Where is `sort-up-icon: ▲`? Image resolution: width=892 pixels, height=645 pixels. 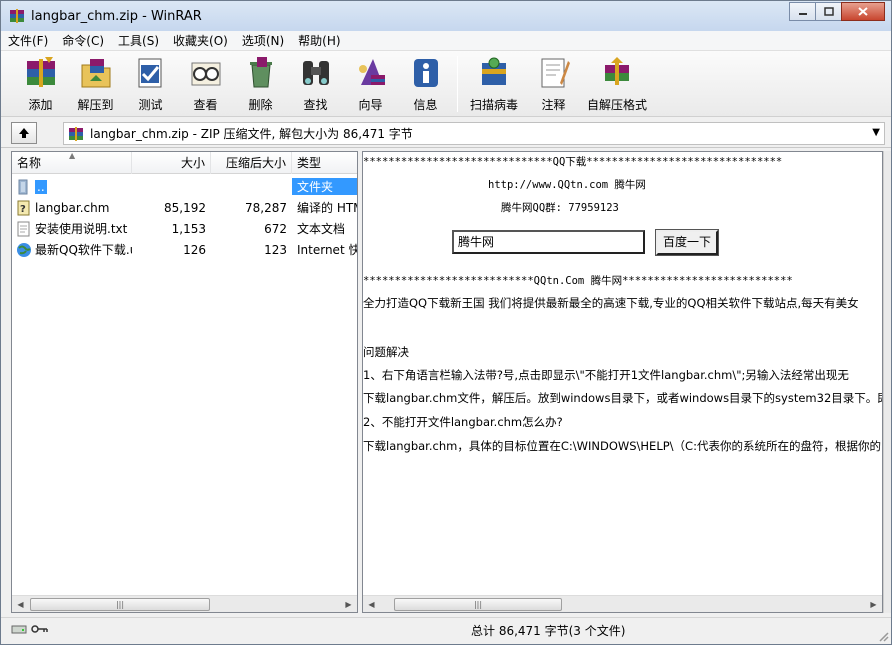 sort-up-icon: ▲ is located at coordinates (72, 155).